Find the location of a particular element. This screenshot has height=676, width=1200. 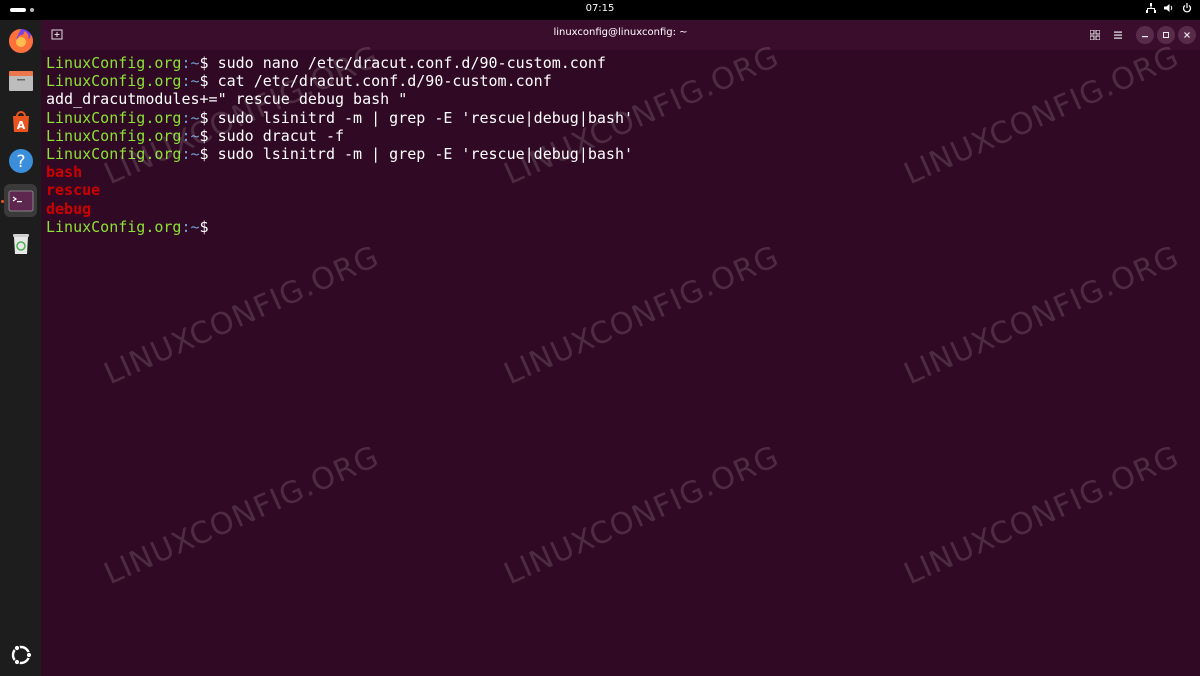

network-icon is located at coordinates (1151, 10).